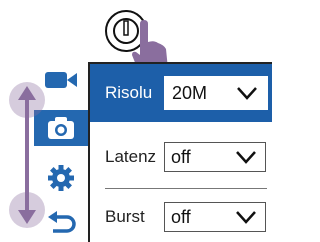  I want to click on row-divider, so click(186, 188).